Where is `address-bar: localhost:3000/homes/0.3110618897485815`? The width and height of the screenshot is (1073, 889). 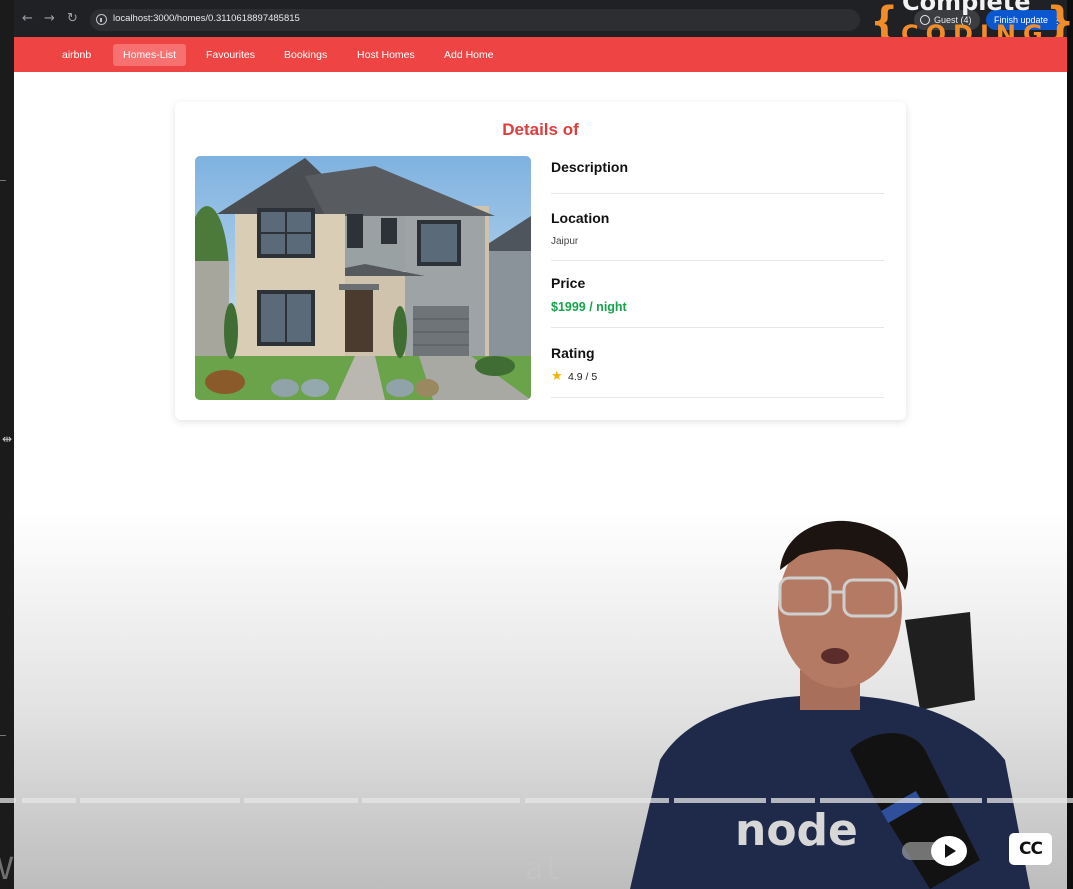 address-bar: localhost:3000/homes/0.3110618897485815 is located at coordinates (475, 20).